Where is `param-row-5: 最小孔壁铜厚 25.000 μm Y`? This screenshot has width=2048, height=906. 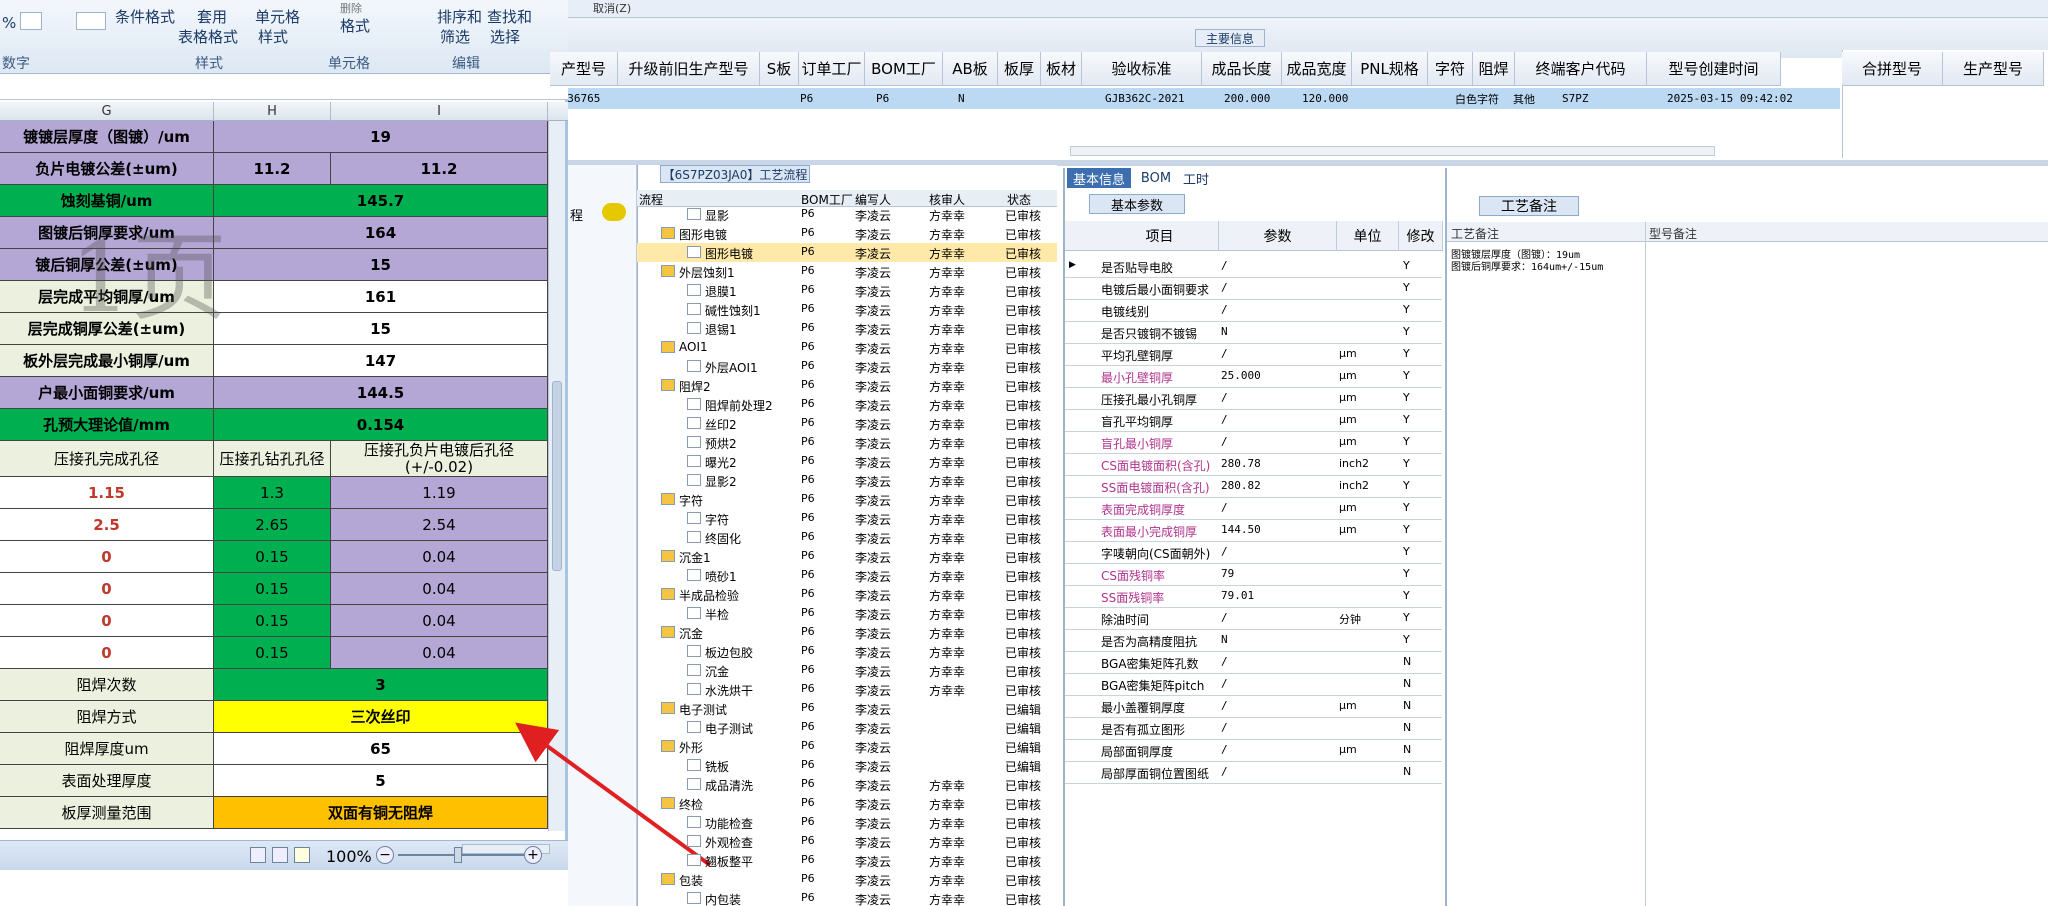 param-row-5: 最小孔壁铜厚 25.000 μm Y is located at coordinates (1253, 377).